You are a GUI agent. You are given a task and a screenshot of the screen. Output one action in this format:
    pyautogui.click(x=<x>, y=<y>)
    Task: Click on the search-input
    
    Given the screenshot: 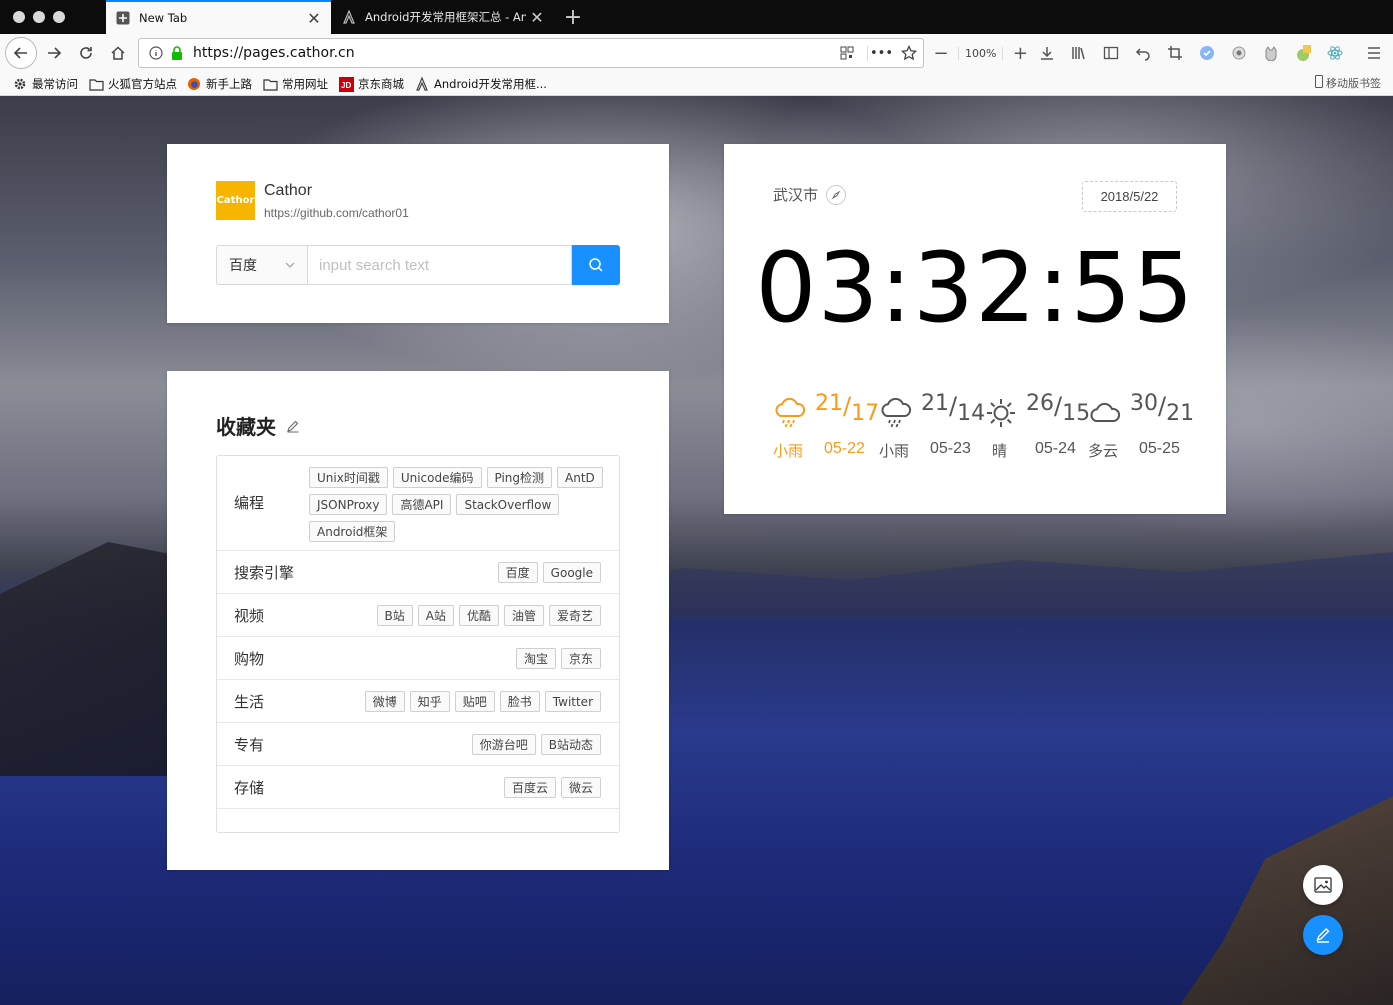 What is the action you would take?
    pyautogui.click(x=439, y=265)
    